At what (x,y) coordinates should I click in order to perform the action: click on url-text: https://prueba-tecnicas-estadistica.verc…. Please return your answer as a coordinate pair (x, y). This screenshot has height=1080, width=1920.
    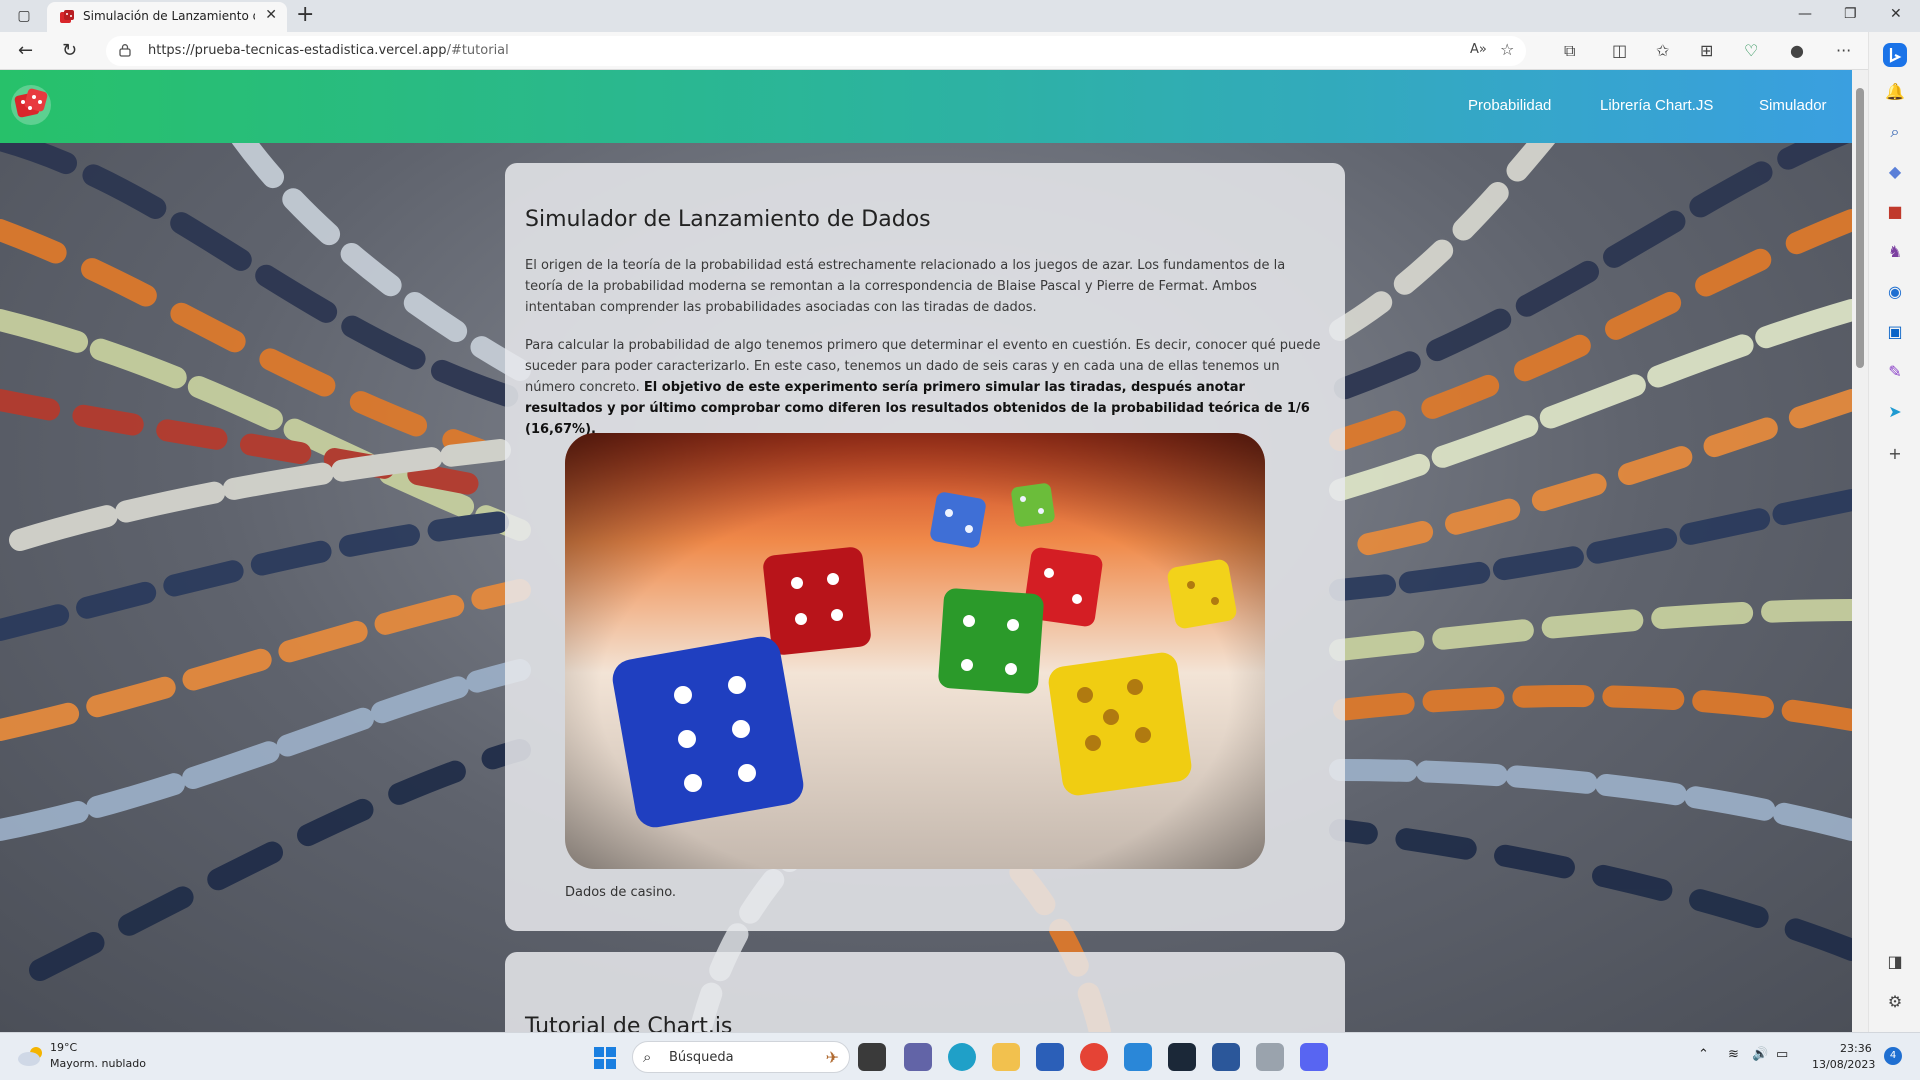
    Looking at the image, I should click on (328, 50).